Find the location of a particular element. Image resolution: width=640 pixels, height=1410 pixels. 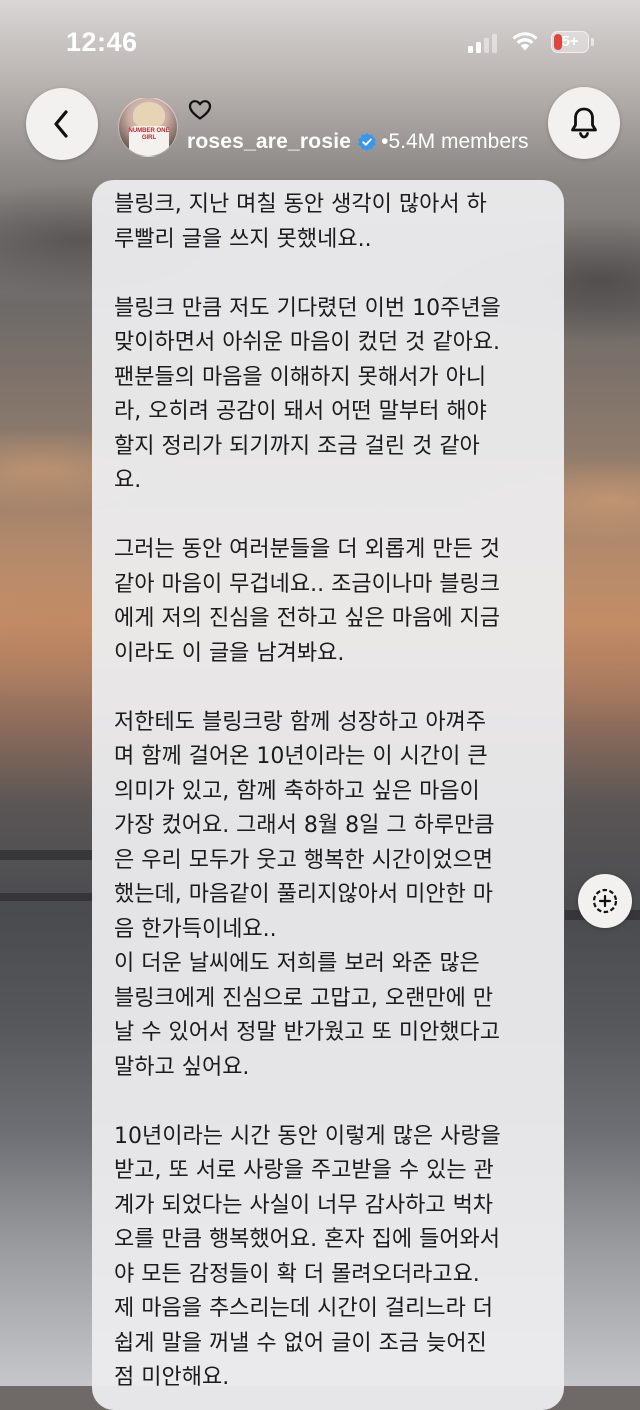

add-reaction-icon is located at coordinates (605, 901).